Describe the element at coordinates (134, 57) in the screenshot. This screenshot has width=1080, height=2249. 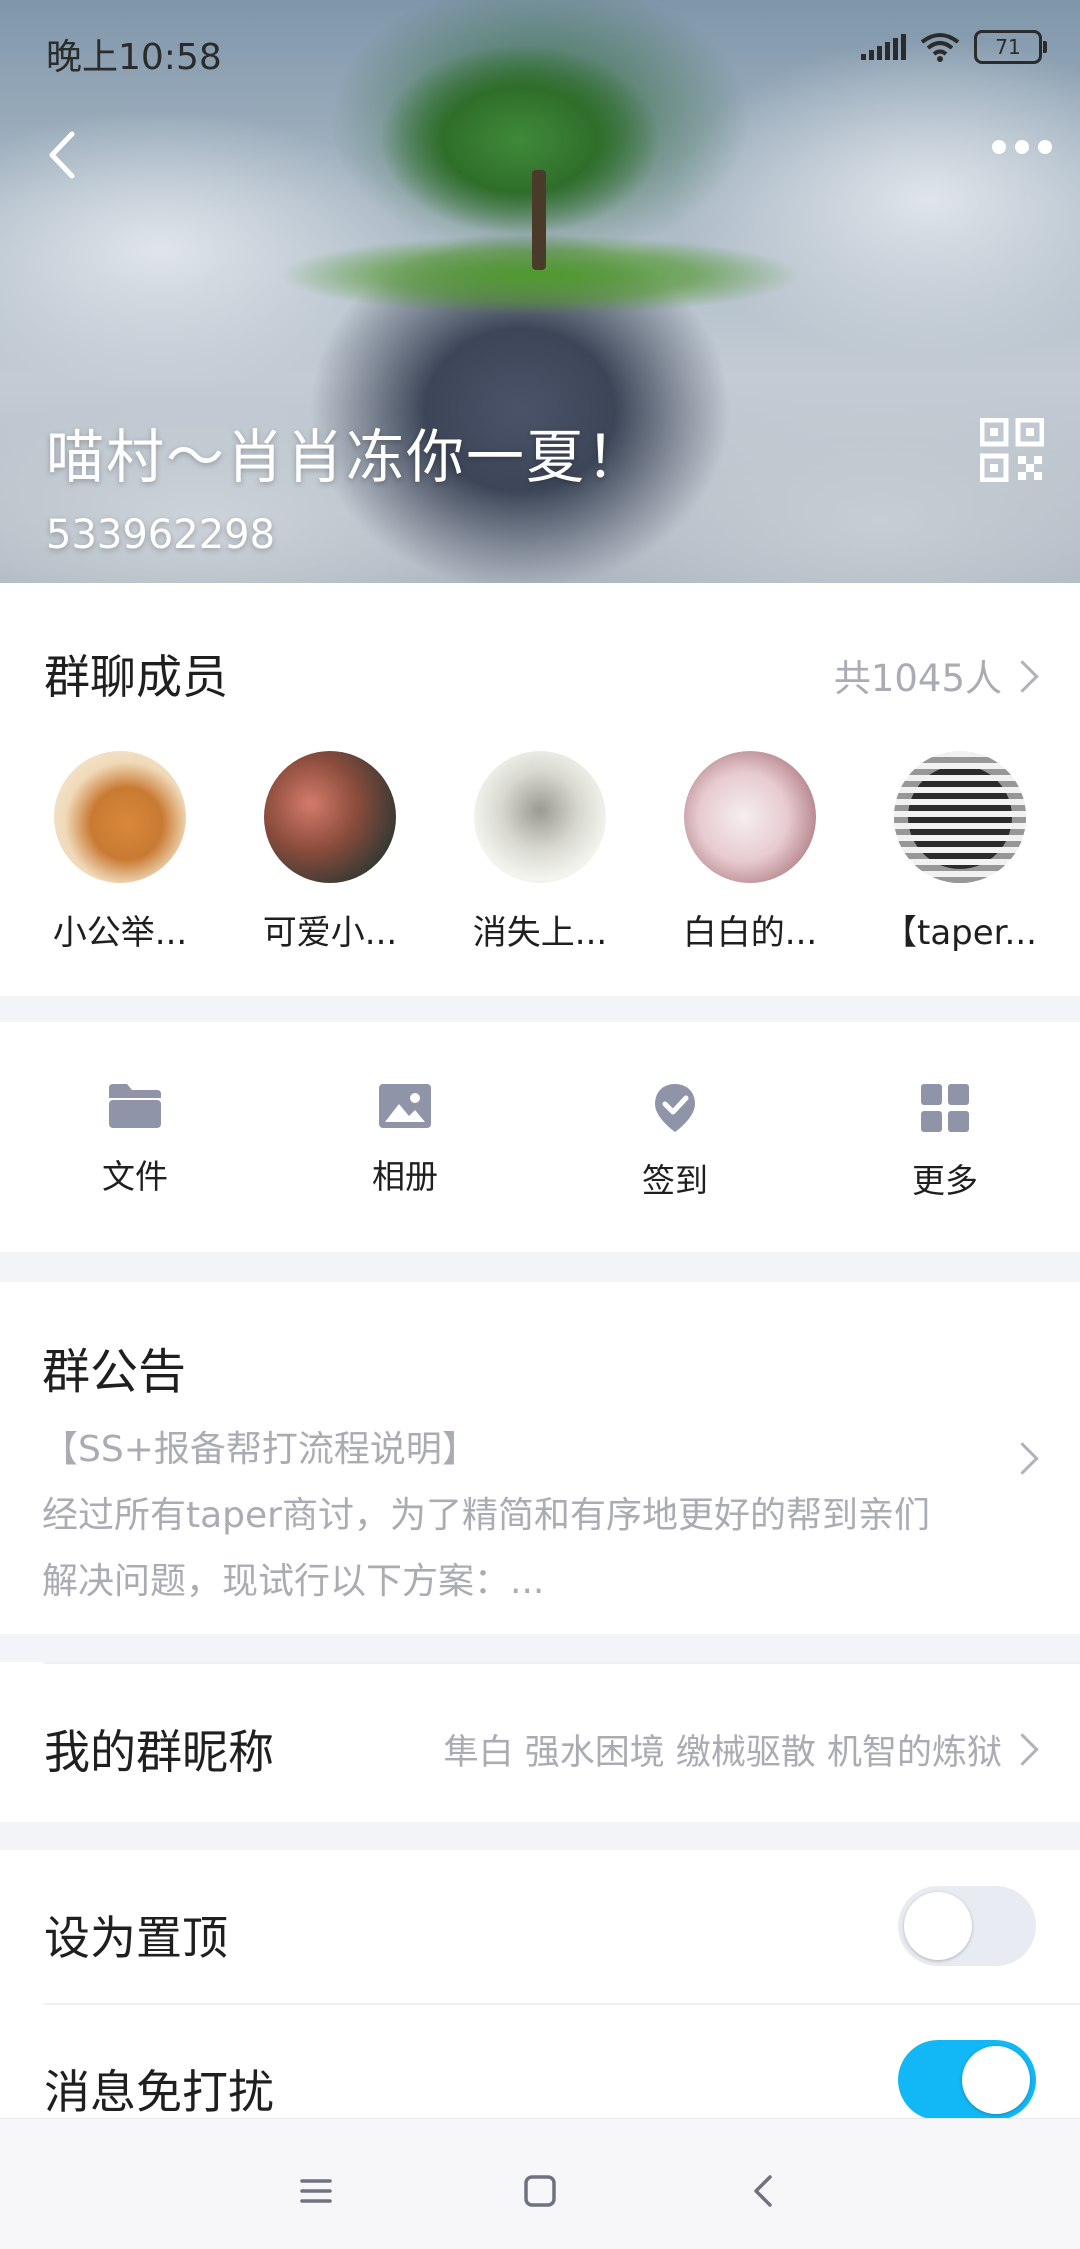
I see `status-time: 晚上10:58` at that location.